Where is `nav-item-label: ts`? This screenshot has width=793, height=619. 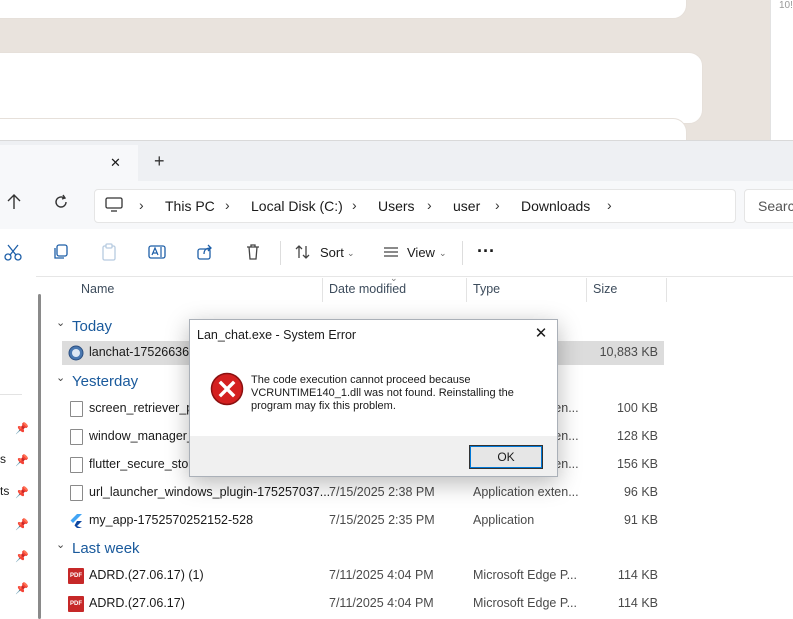
nav-item-label: ts is located at coordinates (4, 491).